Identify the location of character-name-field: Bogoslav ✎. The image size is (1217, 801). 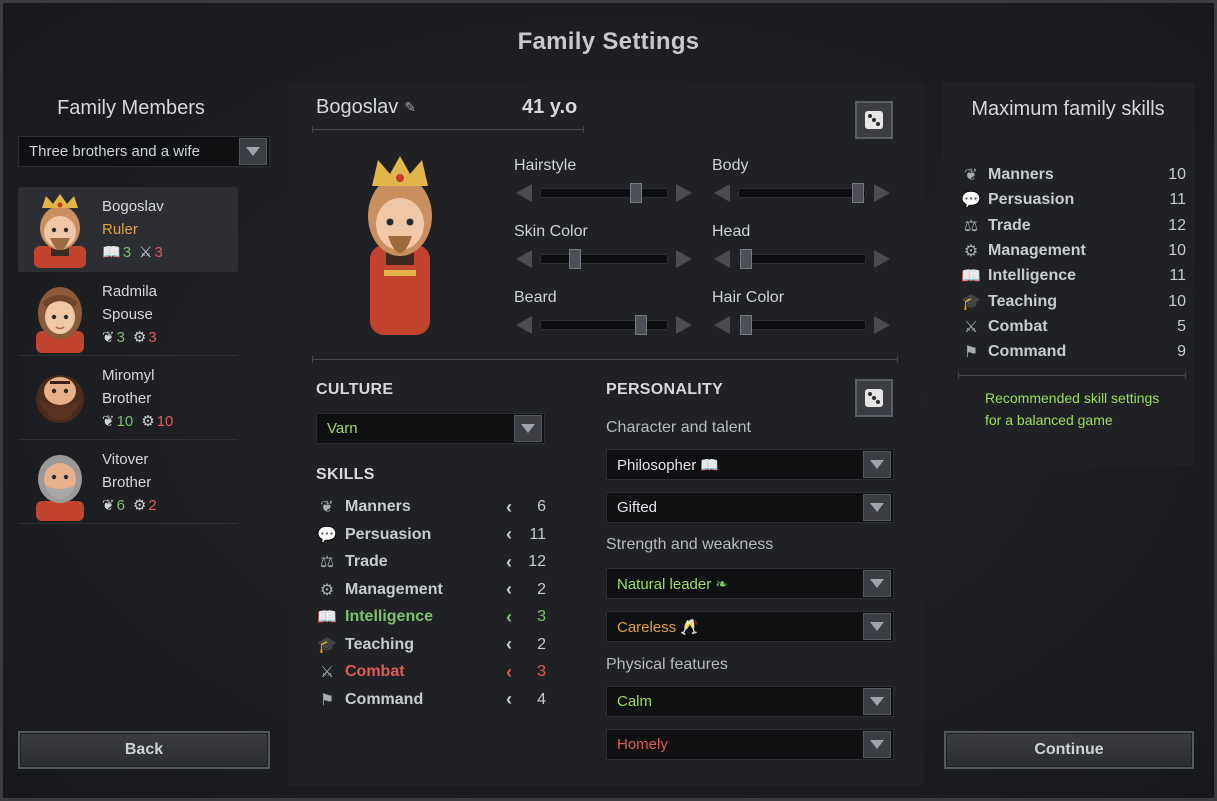
(366, 107).